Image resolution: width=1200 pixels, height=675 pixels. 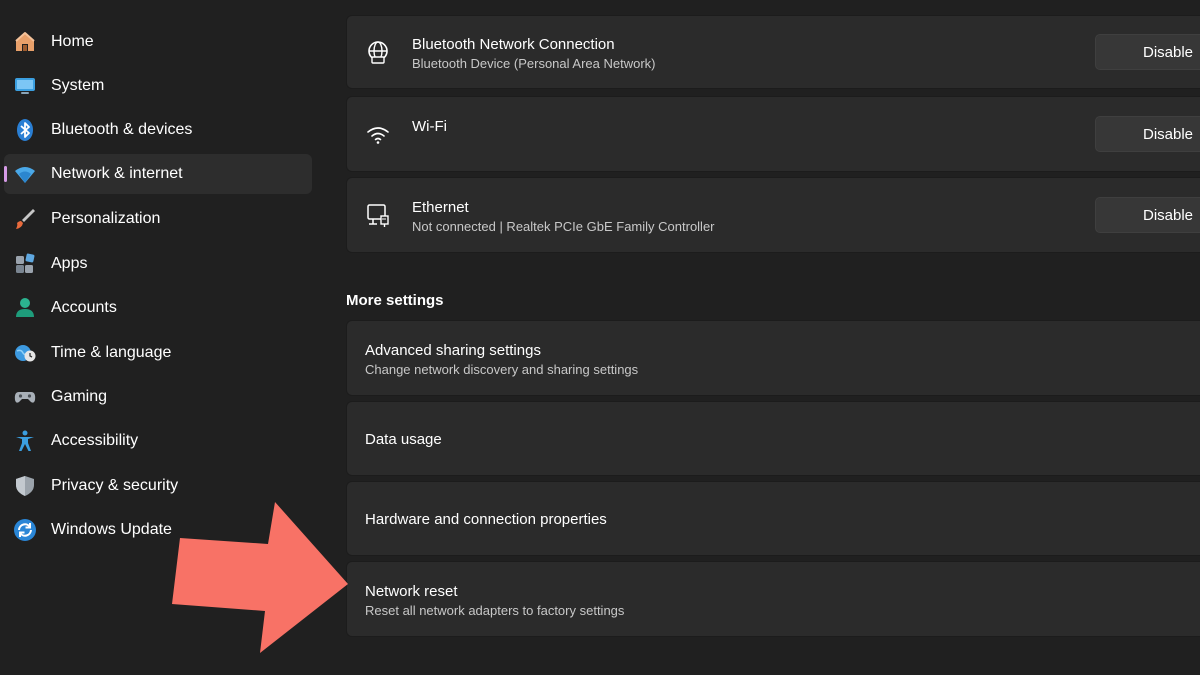 What do you see at coordinates (158, 397) in the screenshot?
I see `sidebar-item-gaming: Gaming` at bounding box center [158, 397].